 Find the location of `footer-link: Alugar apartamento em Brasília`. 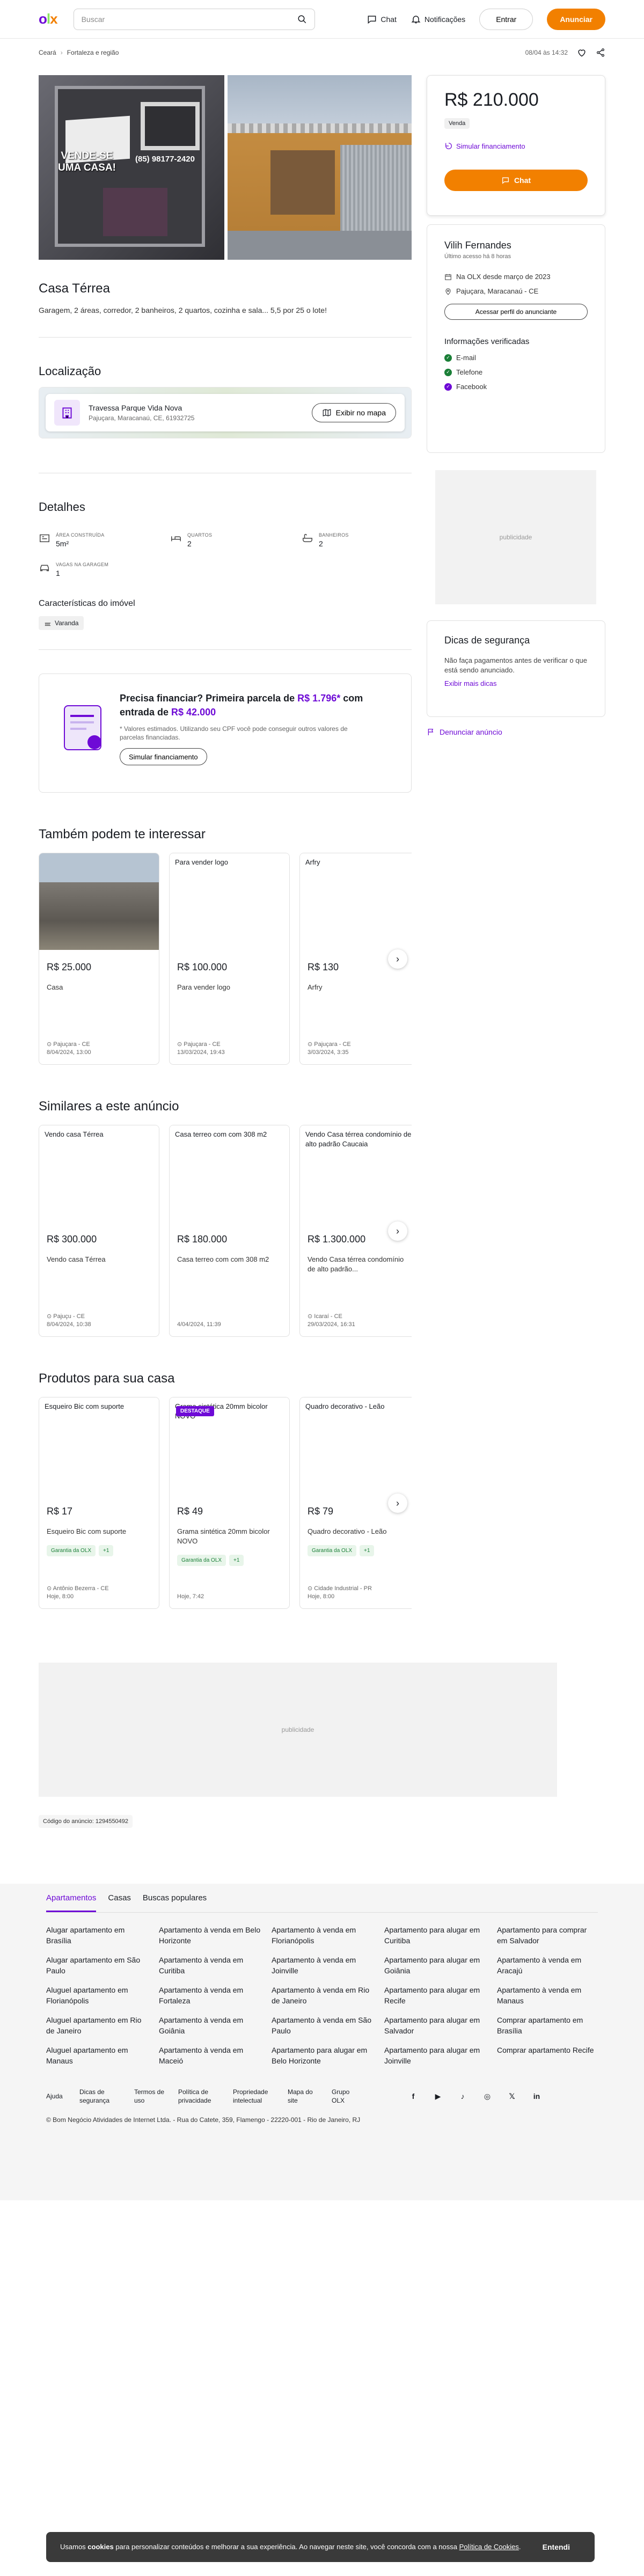

footer-link: Alugar apartamento em Brasília is located at coordinates (97, 1935).